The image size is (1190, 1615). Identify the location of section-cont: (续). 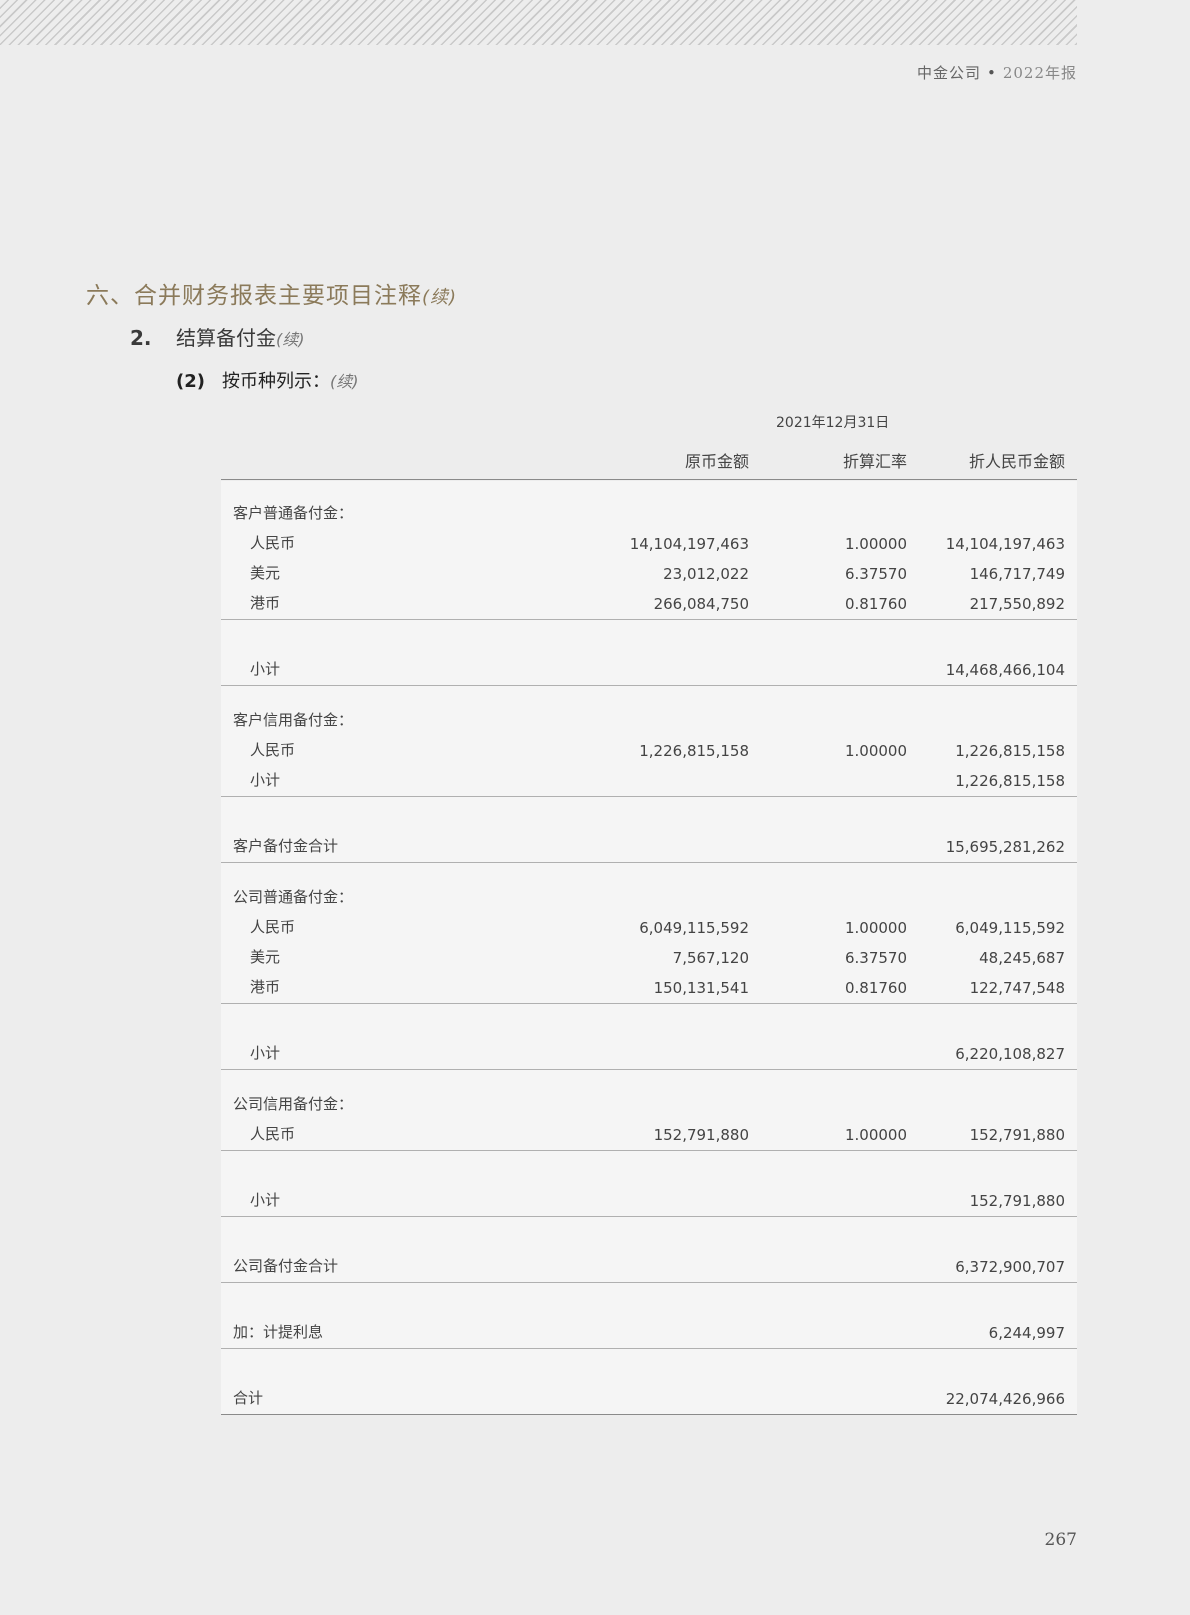
(440, 297).